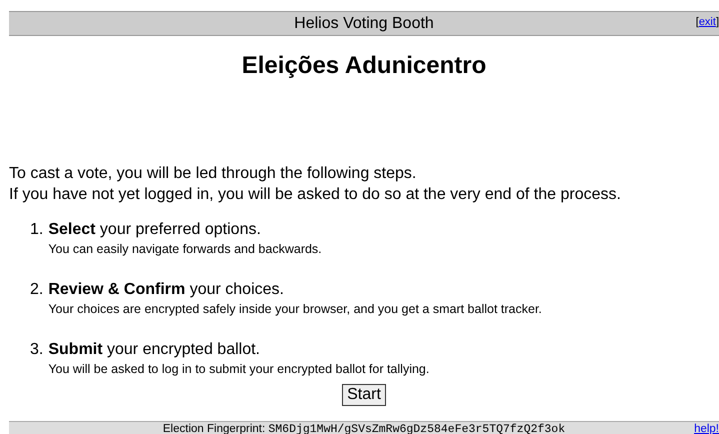  Describe the element at coordinates (239, 369) in the screenshot. I see `step-description: You will be asked to log in to submit your encrypted ballot for tallying.` at that location.